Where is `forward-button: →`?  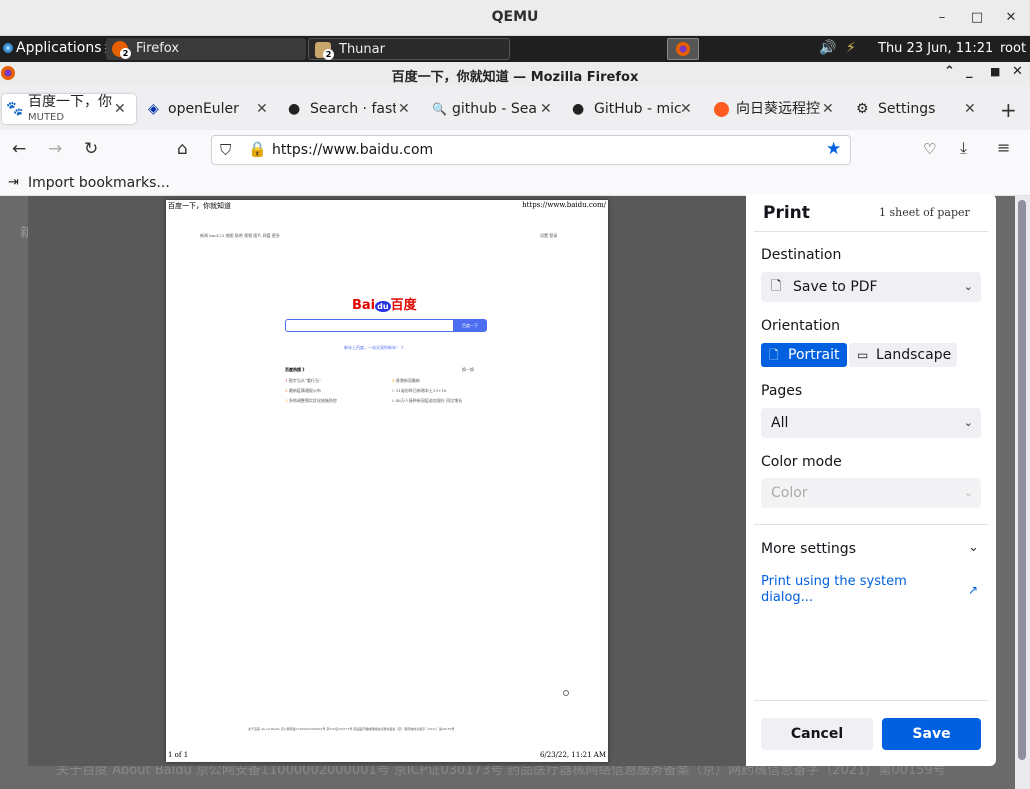 forward-button: → is located at coordinates (55, 149).